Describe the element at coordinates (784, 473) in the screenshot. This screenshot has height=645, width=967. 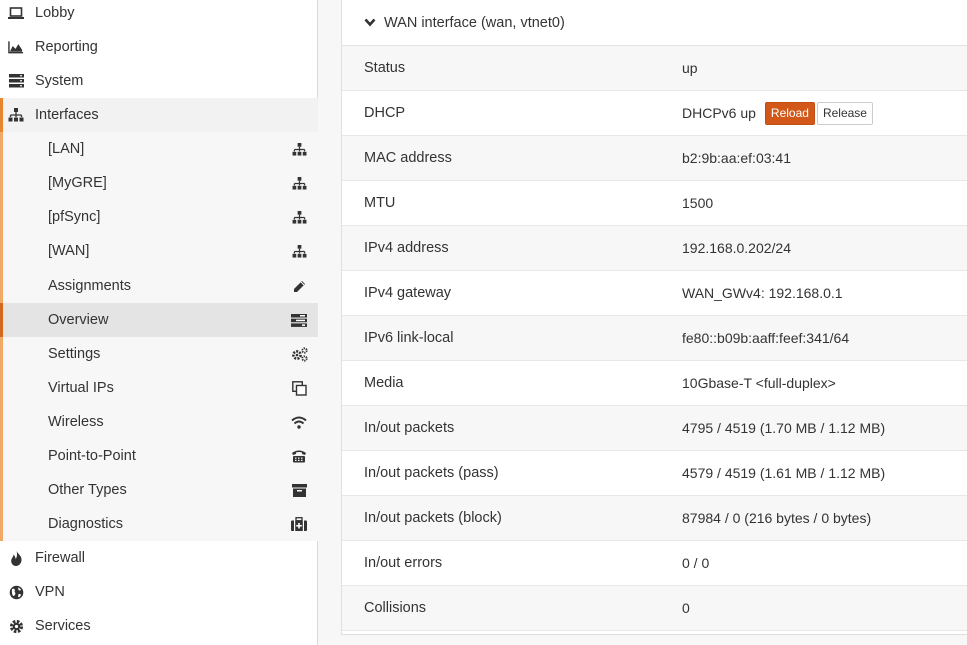
I see `row-value: 4579 / 4519 (1.61 MB / 1.12 MB)` at that location.